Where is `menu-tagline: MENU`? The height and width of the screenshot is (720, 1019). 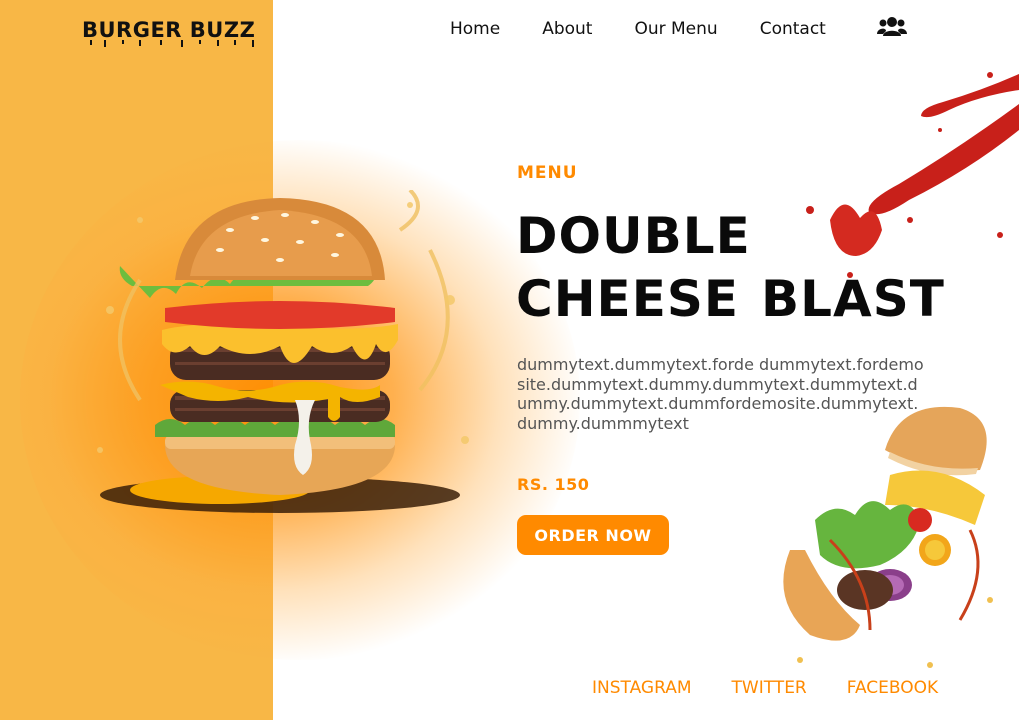
menu-tagline: MENU is located at coordinates (547, 173).